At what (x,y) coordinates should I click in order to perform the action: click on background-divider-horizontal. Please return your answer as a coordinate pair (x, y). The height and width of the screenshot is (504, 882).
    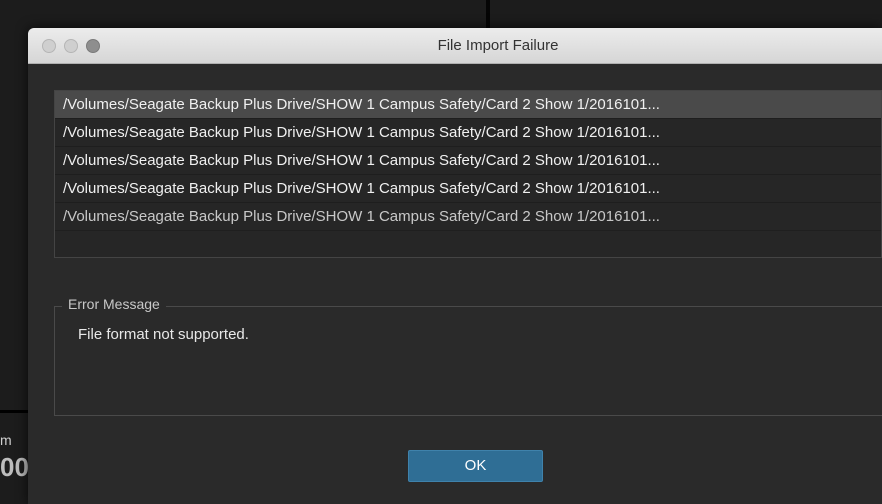
    Looking at the image, I should click on (15, 411).